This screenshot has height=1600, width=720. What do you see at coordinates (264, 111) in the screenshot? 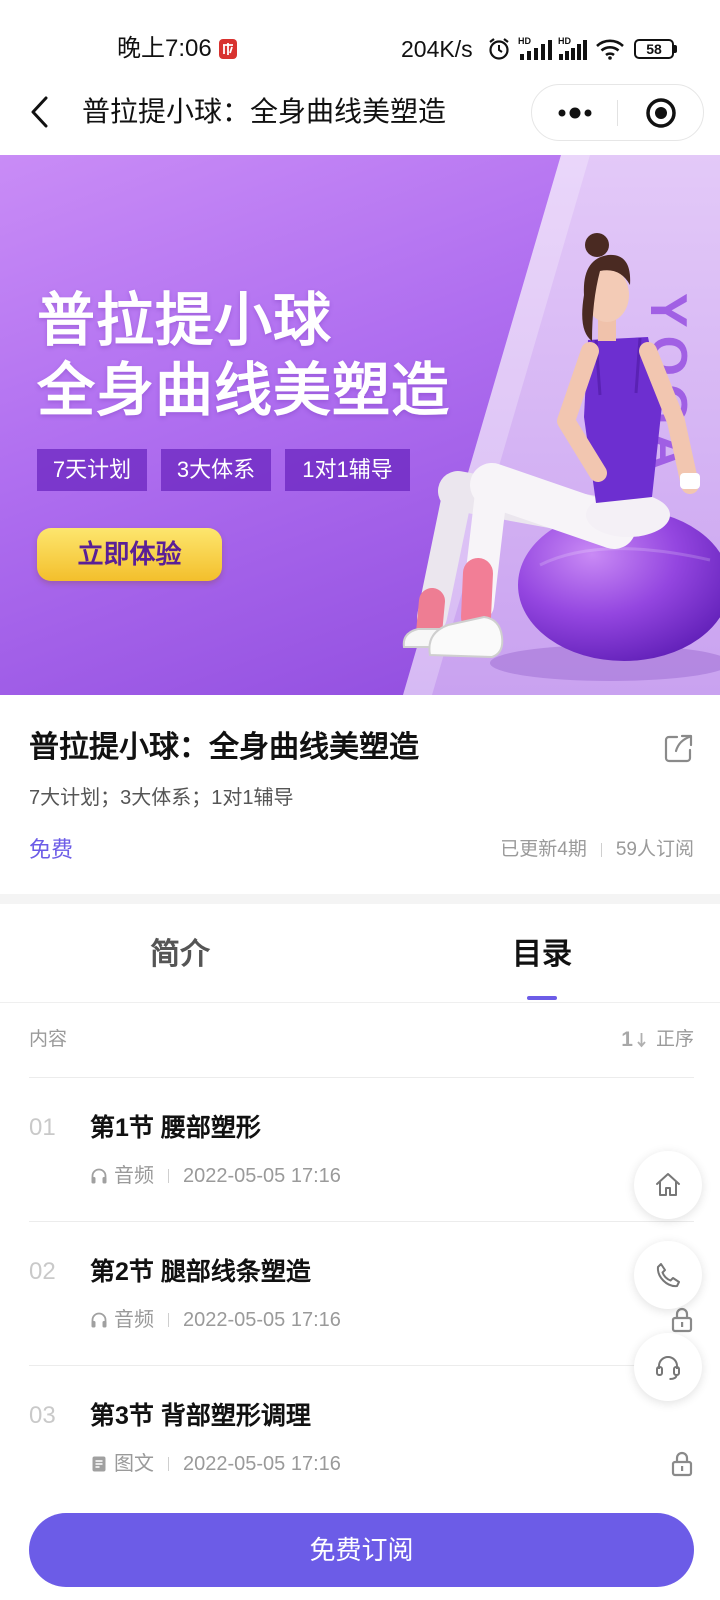
I see `page-title: 普拉提小球：全身曲线美塑造` at bounding box center [264, 111].